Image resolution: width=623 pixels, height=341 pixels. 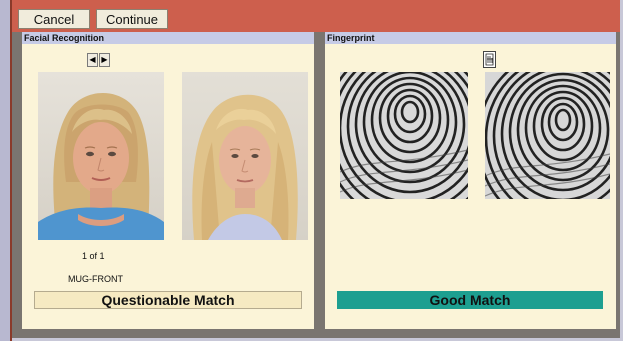 What do you see at coordinates (95, 279) in the screenshot?
I see `photo-type-label: MUG-FRONT` at bounding box center [95, 279].